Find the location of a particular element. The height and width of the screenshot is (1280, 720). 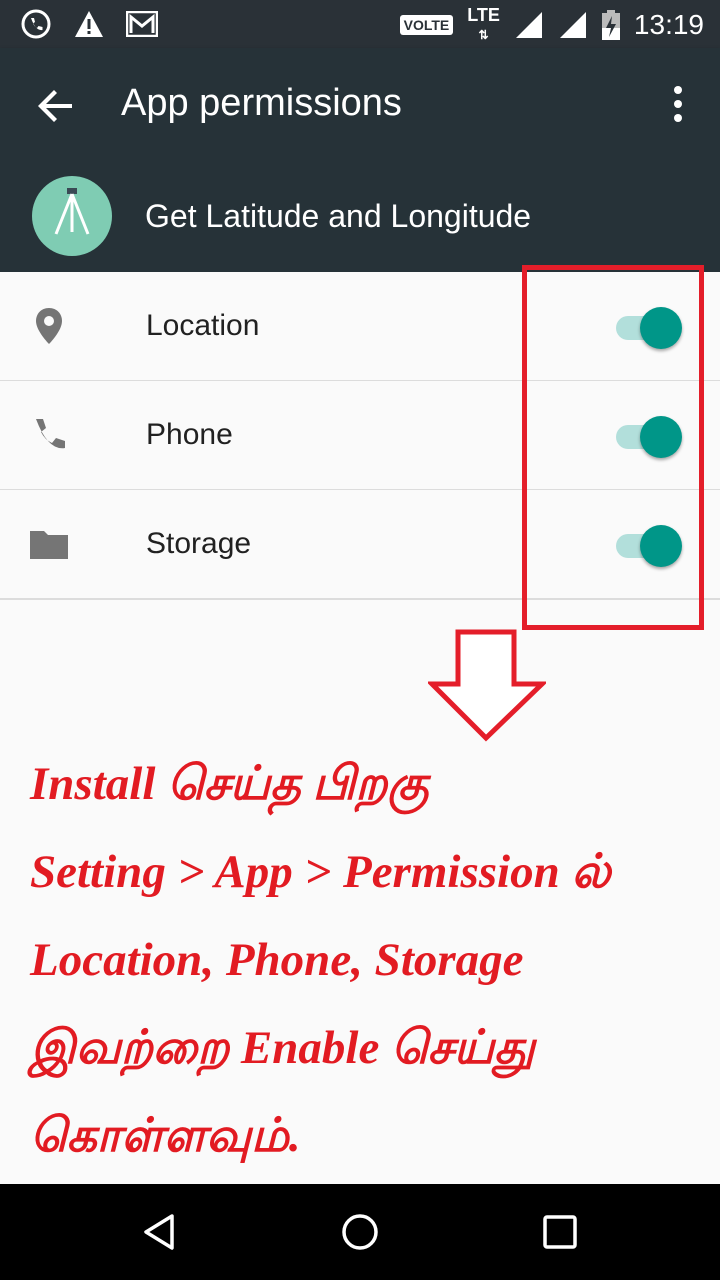

gmail-icon is located at coordinates (142, 24).